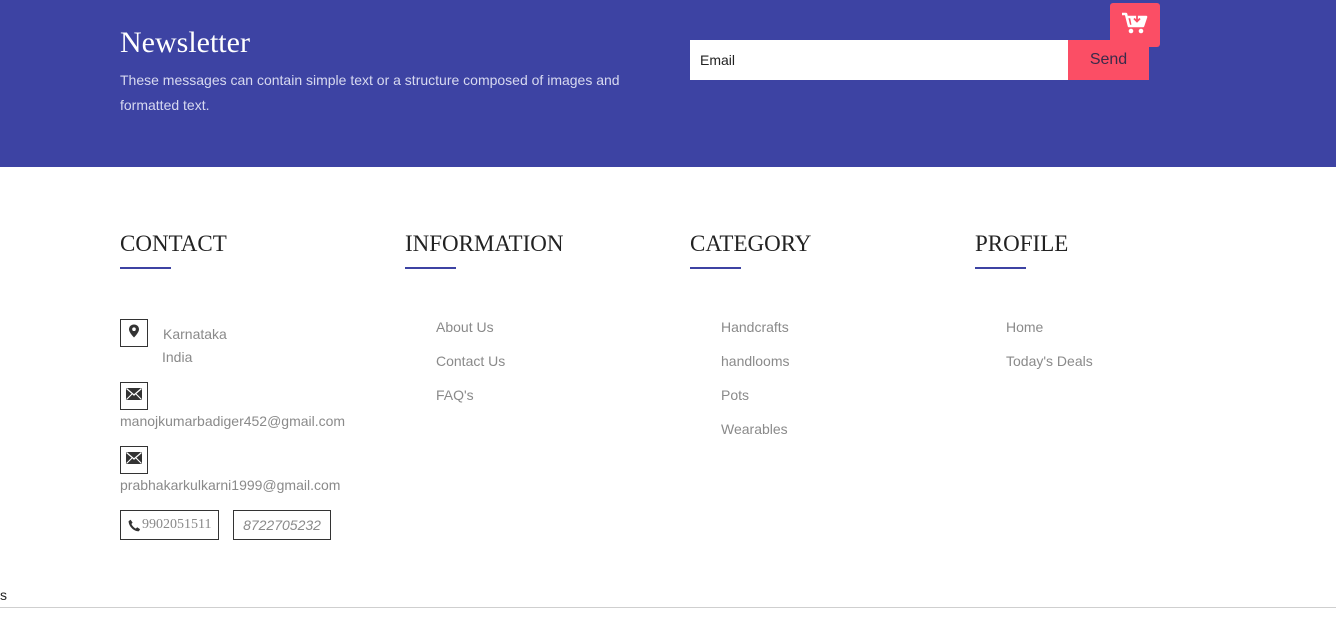 The height and width of the screenshot is (644, 1336). I want to click on footer-divider, so click(668, 607).